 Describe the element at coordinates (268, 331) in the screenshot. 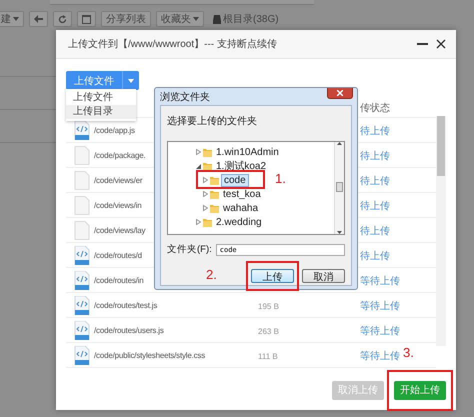

I see `file-size: 263 B` at that location.